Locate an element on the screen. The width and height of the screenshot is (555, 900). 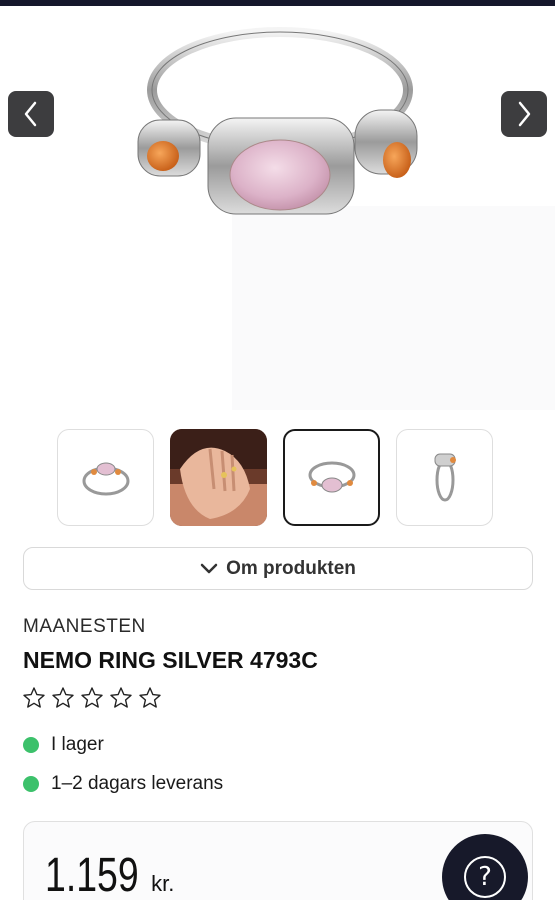
thumbnail-ring-side is located at coordinates (444, 477).